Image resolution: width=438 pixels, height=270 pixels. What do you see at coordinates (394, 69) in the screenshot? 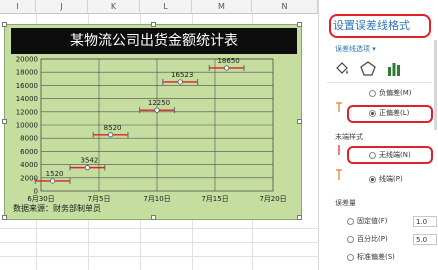
I see `bar-chart-icon` at bounding box center [394, 69].